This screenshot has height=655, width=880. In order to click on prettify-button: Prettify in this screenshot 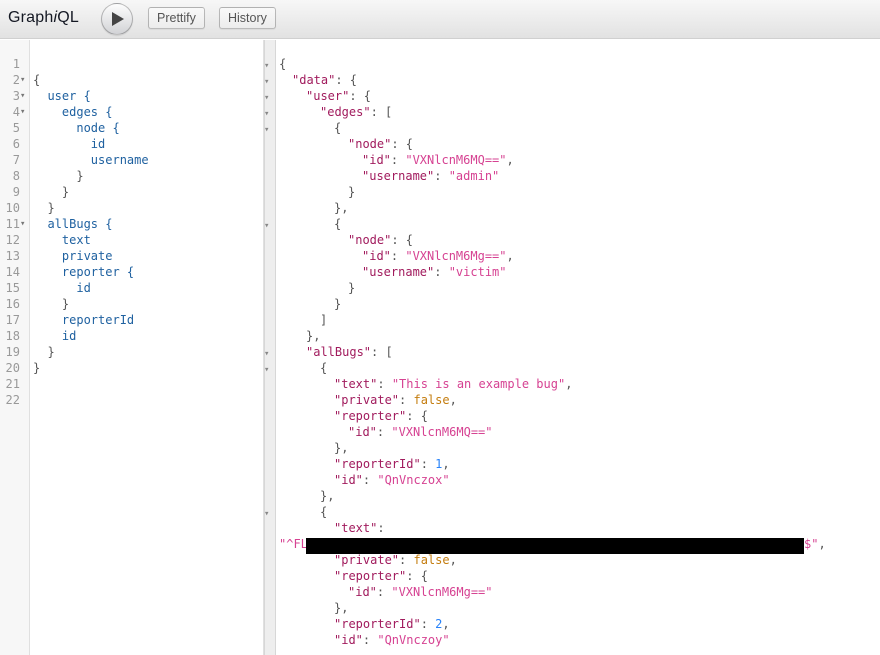, I will do `click(176, 18)`.